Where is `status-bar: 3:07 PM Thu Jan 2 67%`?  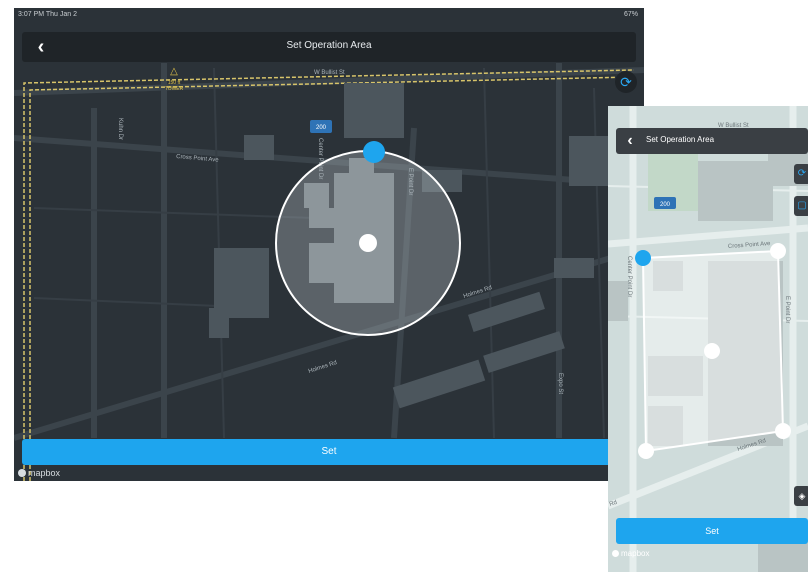 status-bar: 3:07 PM Thu Jan 2 67% is located at coordinates (329, 15).